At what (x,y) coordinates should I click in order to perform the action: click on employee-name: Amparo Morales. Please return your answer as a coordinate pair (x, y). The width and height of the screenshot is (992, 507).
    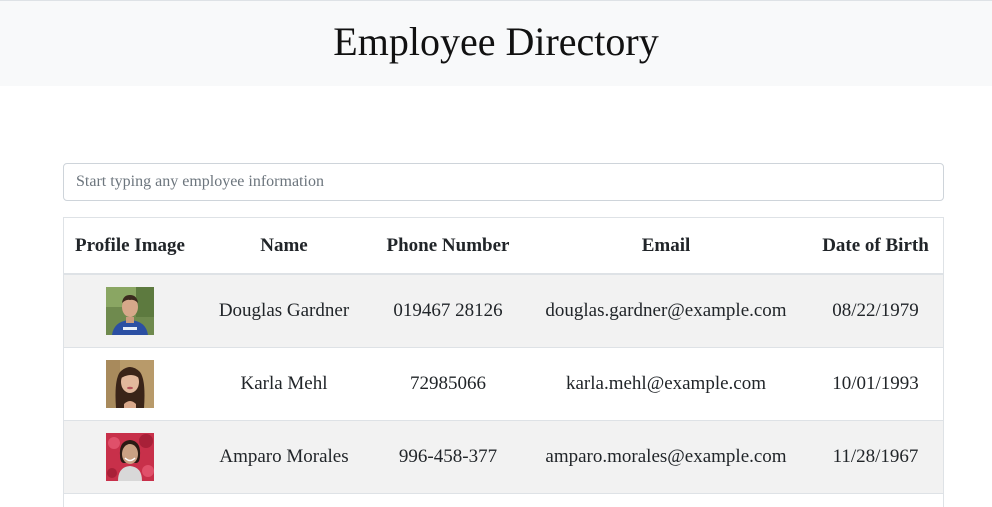
    Looking at the image, I should click on (284, 457).